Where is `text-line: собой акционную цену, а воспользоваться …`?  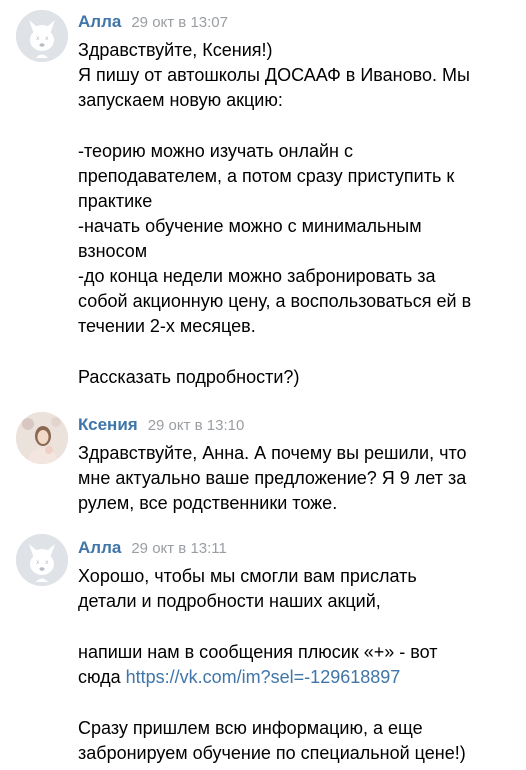 text-line: собой акционную цену, а воспользоваться … is located at coordinates (275, 301).